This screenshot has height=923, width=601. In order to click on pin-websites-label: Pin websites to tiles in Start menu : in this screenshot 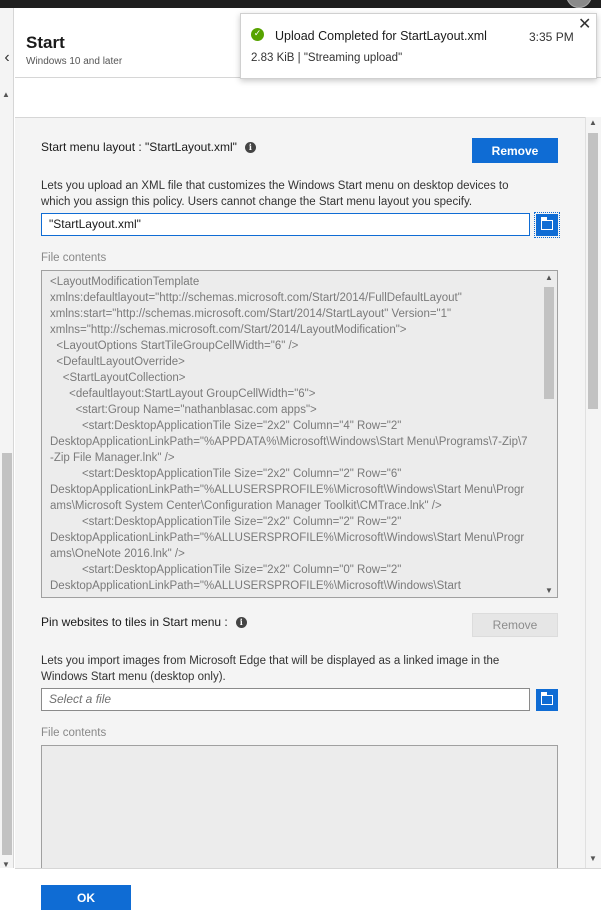, I will do `click(134, 622)`.